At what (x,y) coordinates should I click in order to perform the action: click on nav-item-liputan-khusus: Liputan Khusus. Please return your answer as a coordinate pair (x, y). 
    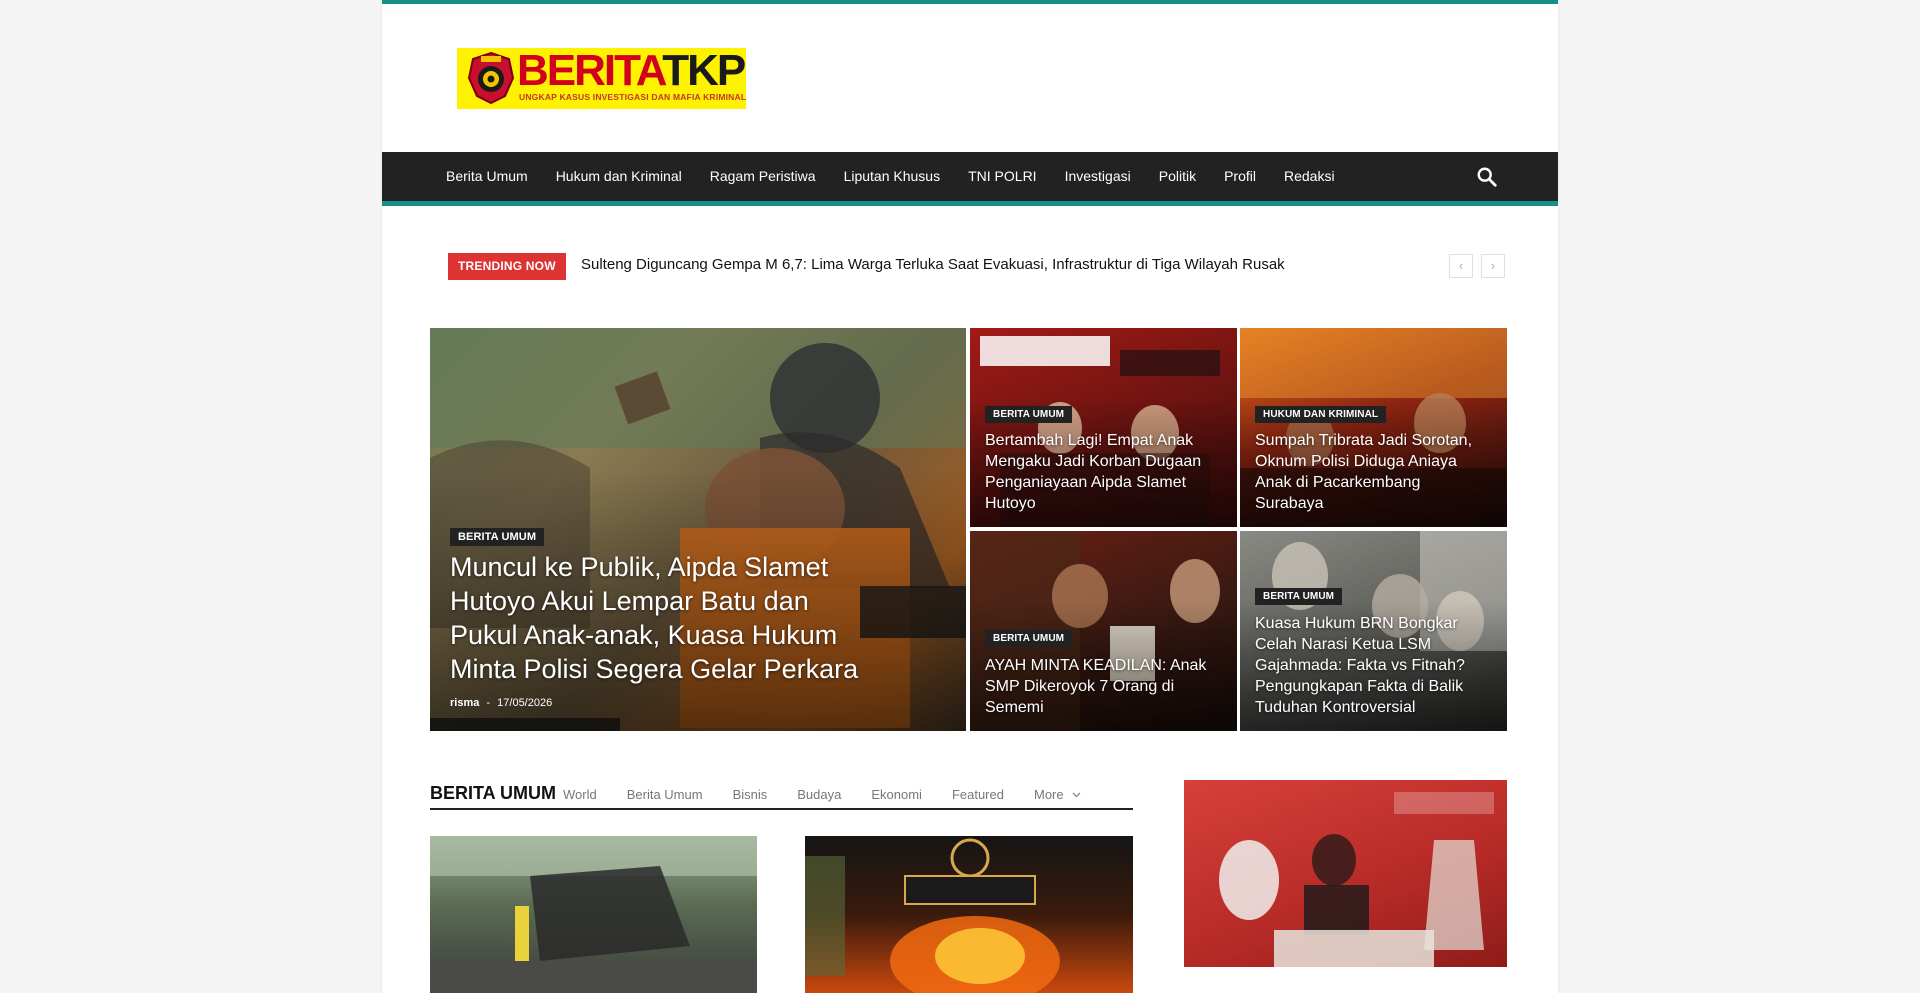
    Looking at the image, I should click on (892, 176).